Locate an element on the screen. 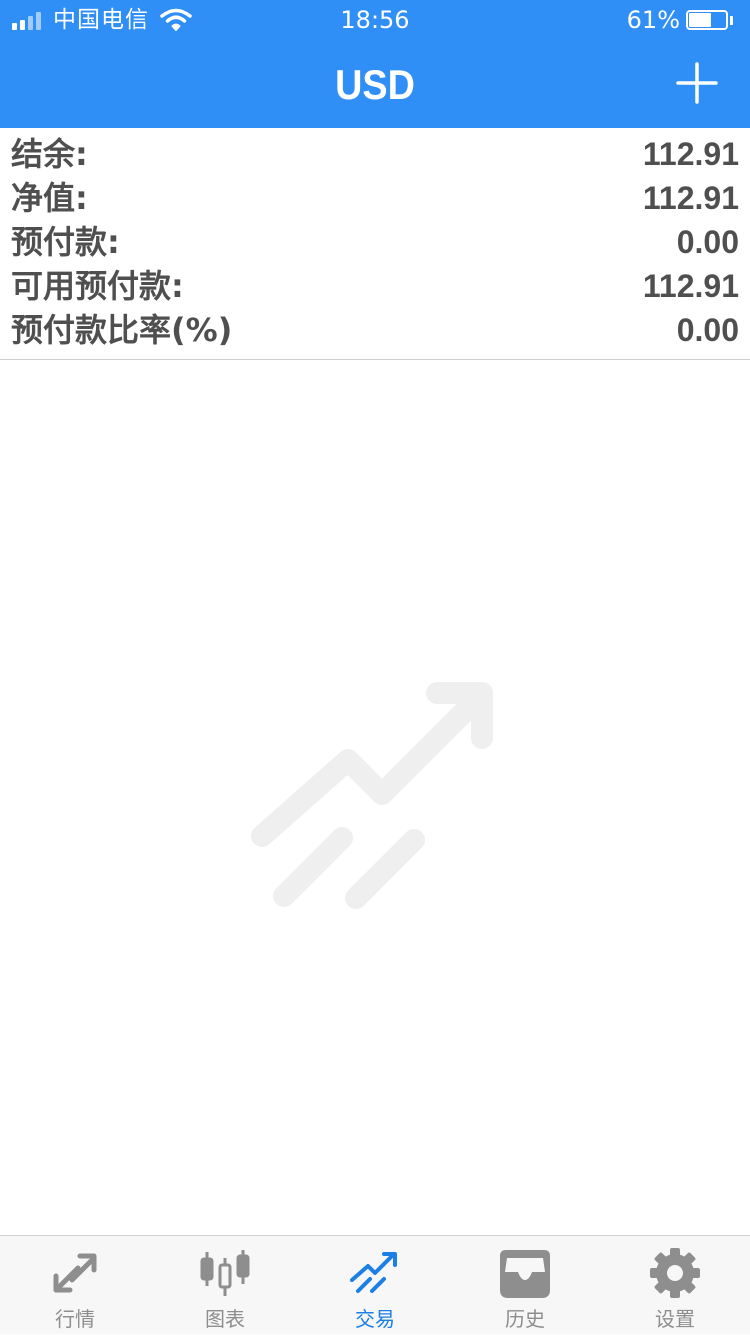 The height and width of the screenshot is (1335, 750). tab-quotes: 行情 is located at coordinates (75, 1285).